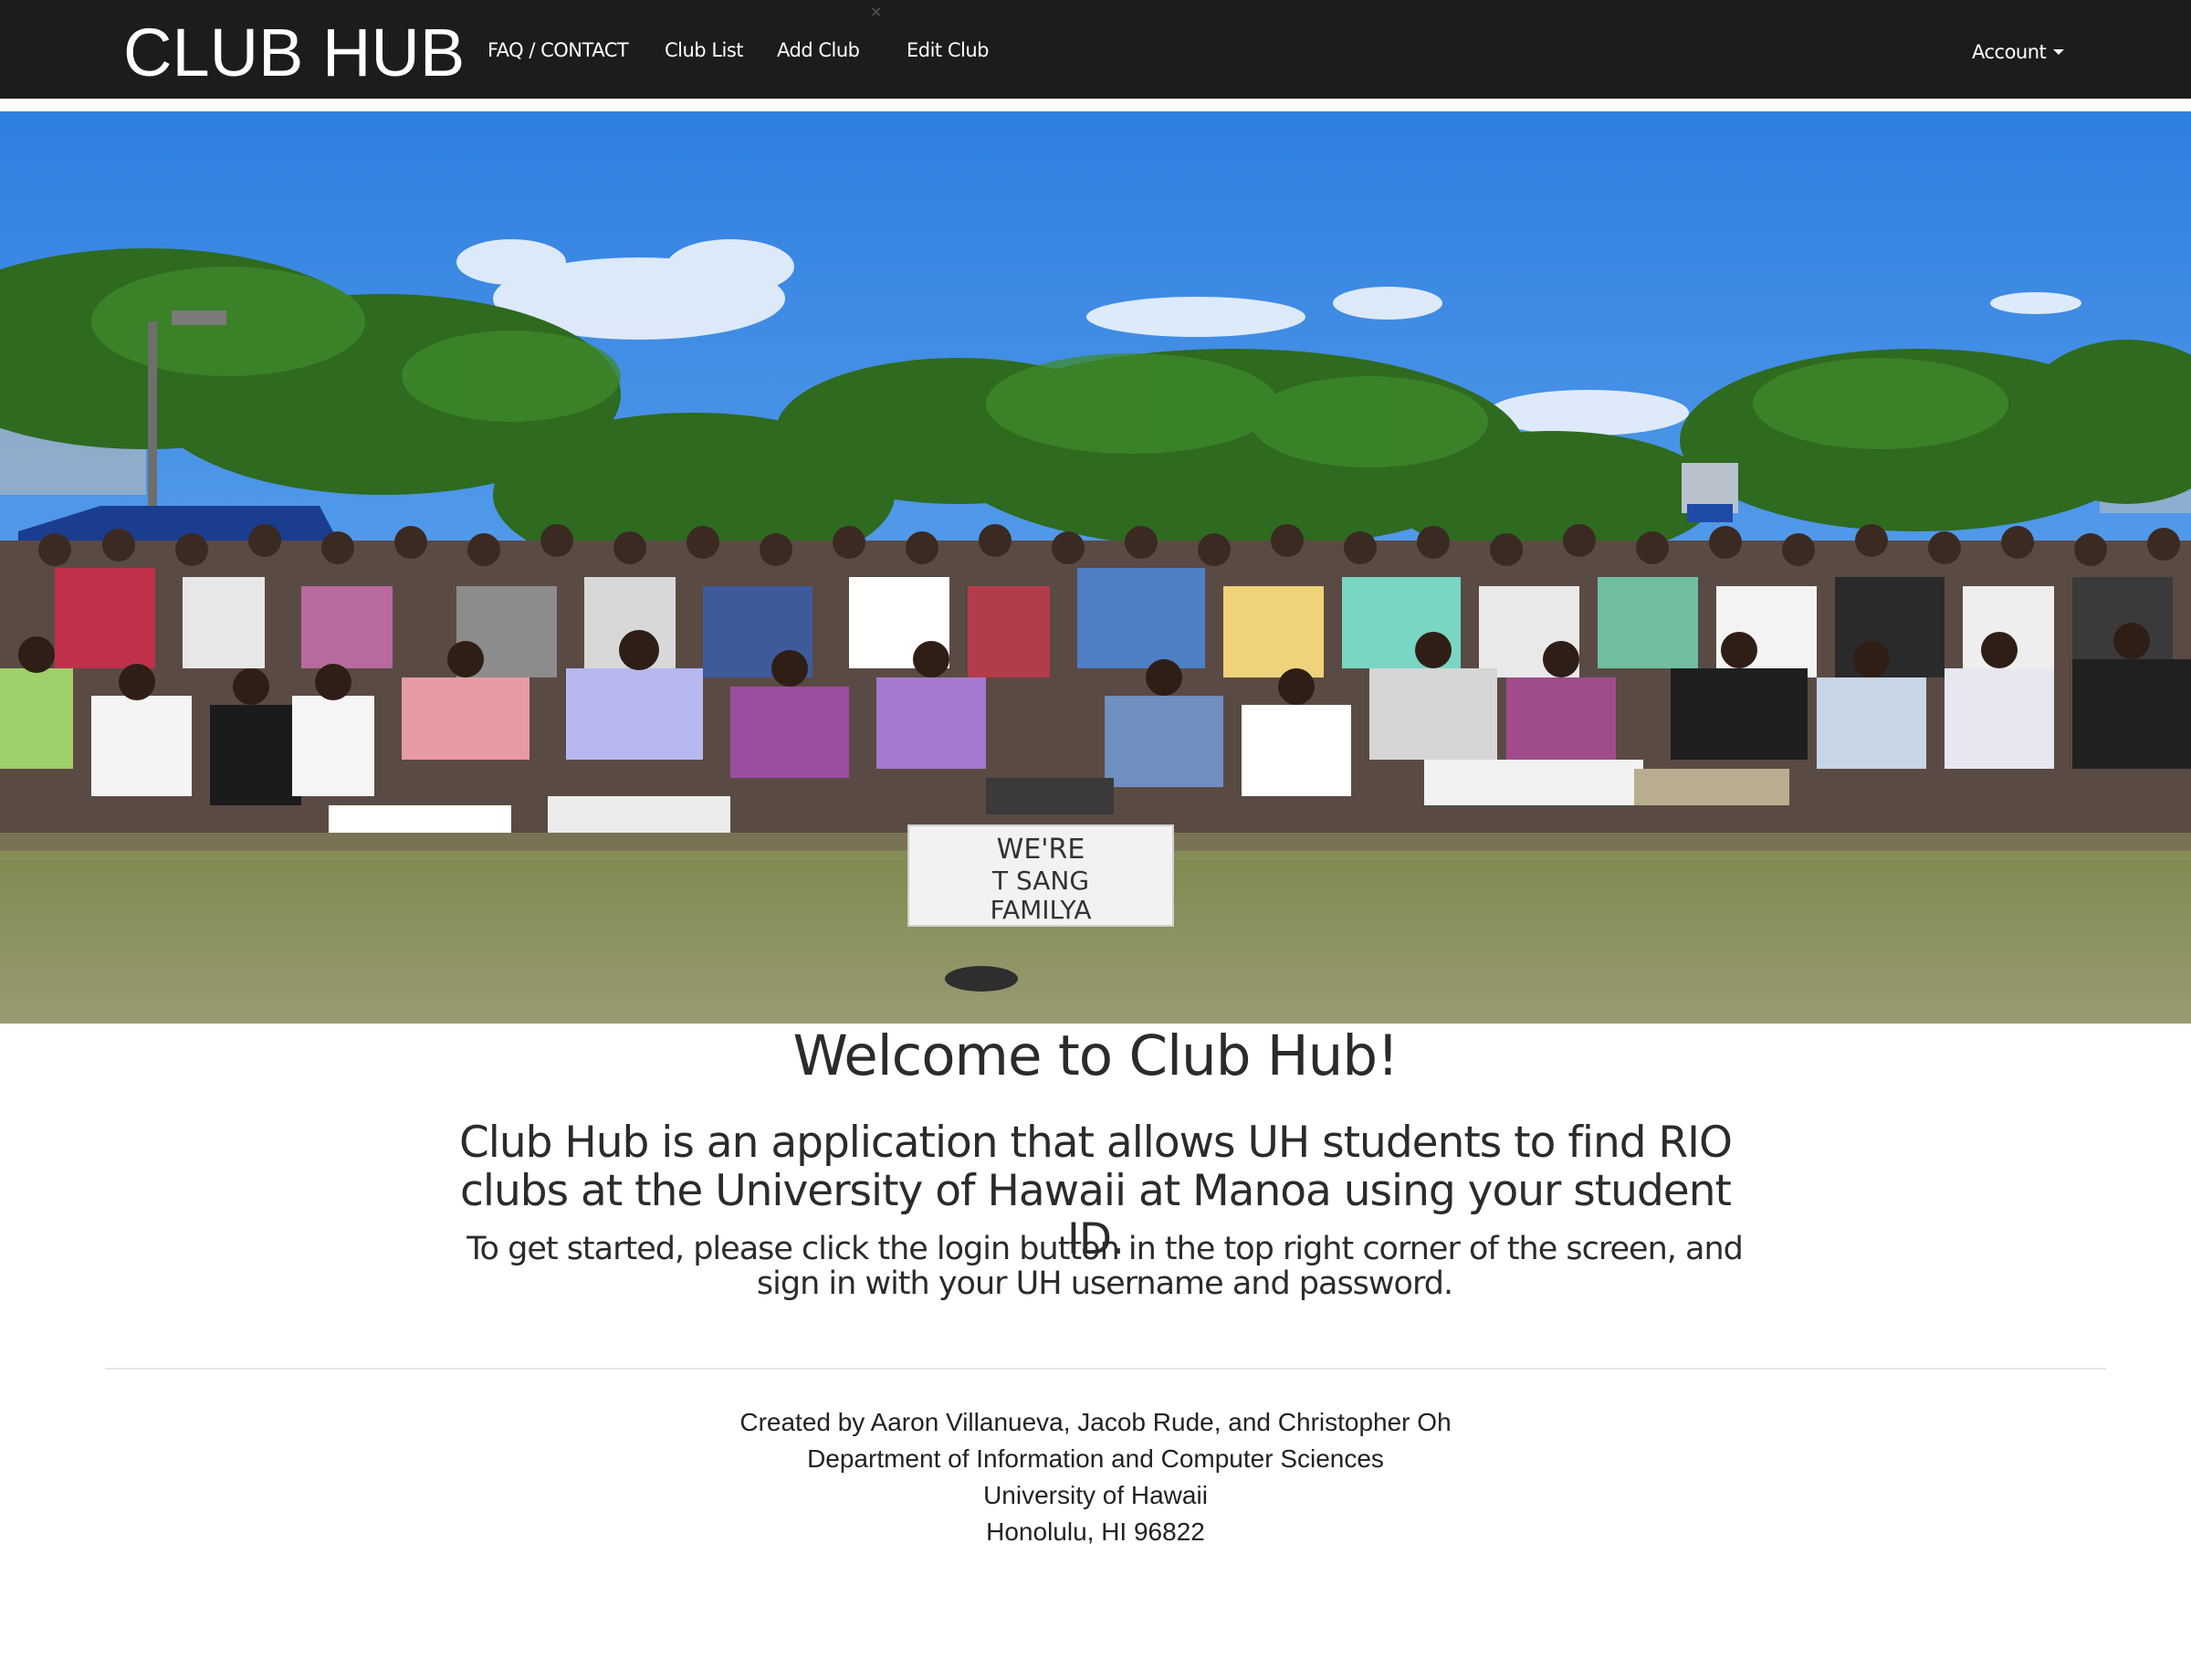 The width and height of the screenshot is (2191, 1680). I want to click on nav-link-faq-contact: FAQ / CONTACT, so click(558, 51).